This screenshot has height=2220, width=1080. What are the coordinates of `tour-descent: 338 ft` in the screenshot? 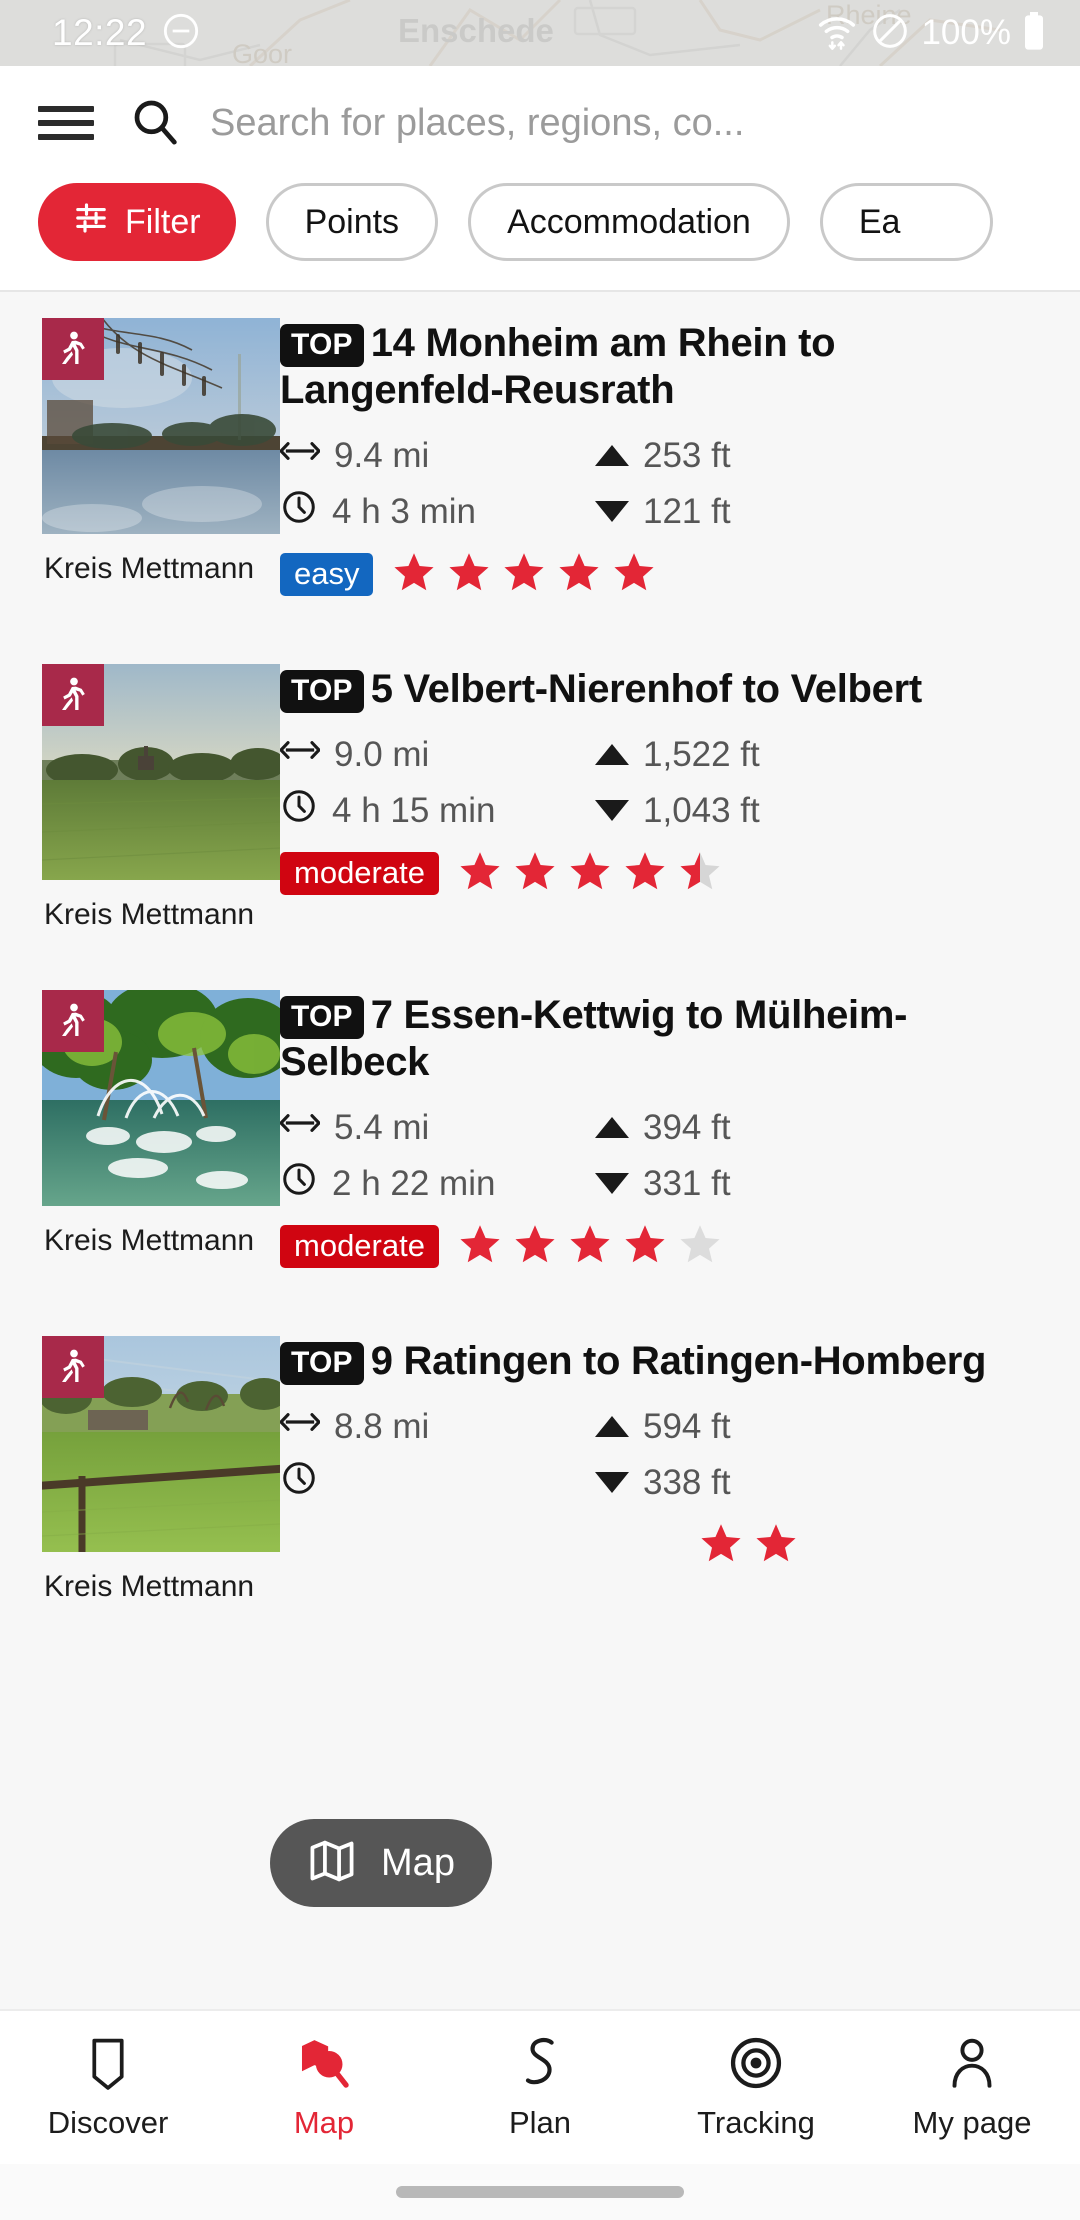 It's located at (663, 1483).